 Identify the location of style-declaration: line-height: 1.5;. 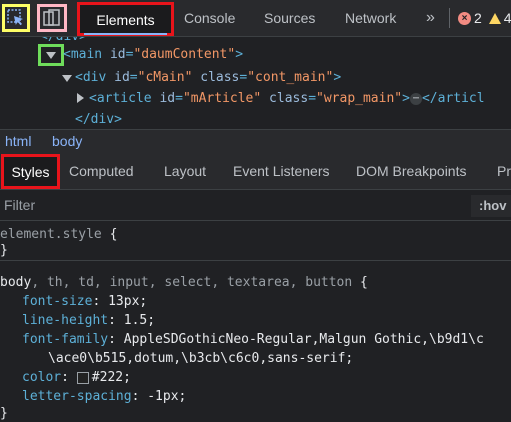
(88, 320).